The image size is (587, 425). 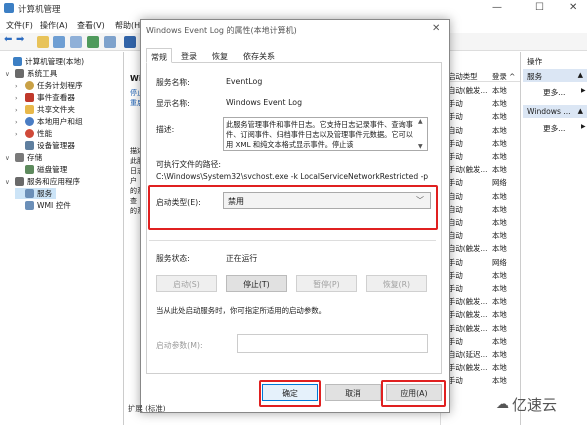 I want to click on column-logon: 登录 ^, so click(x=503, y=76).